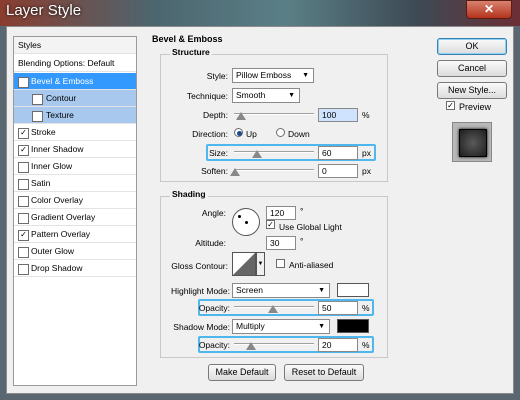 This screenshot has height=400, width=520. What do you see at coordinates (273, 75) in the screenshot?
I see `style-dropdown: Pillow Emboss ▼` at bounding box center [273, 75].